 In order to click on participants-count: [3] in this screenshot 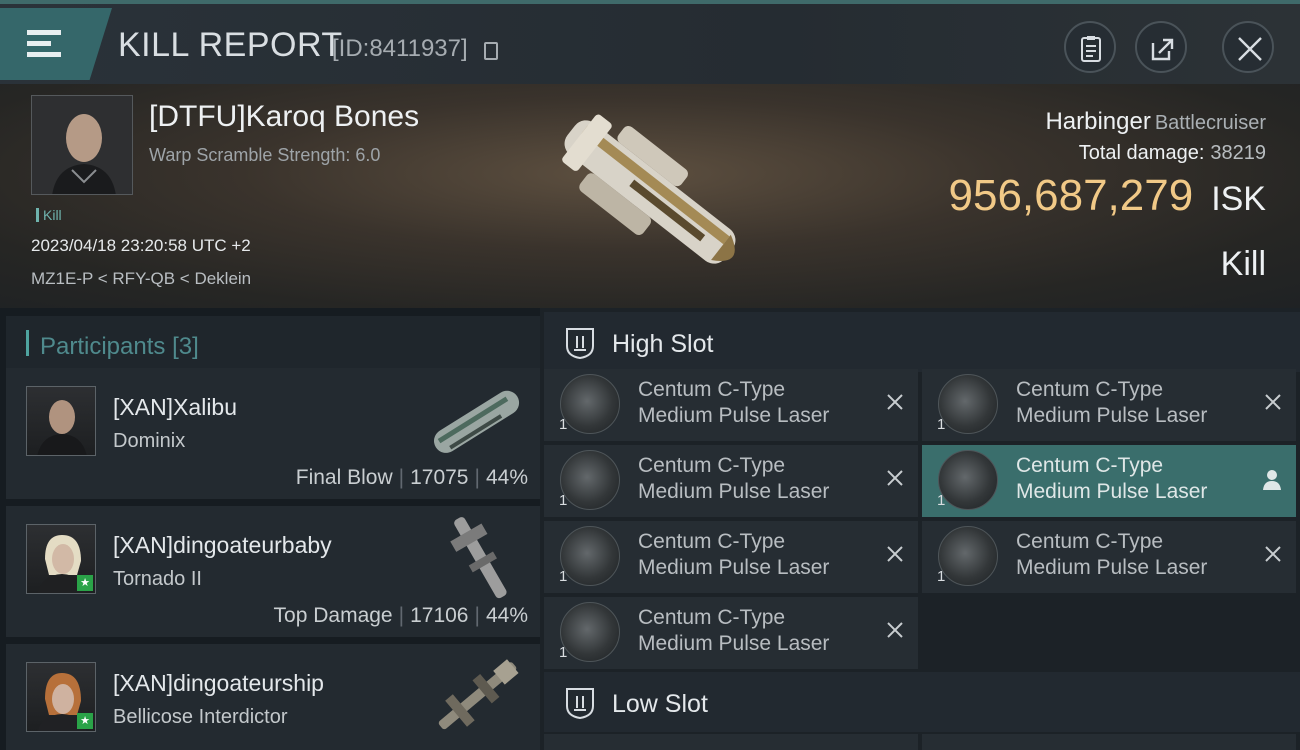, I will do `click(185, 346)`.